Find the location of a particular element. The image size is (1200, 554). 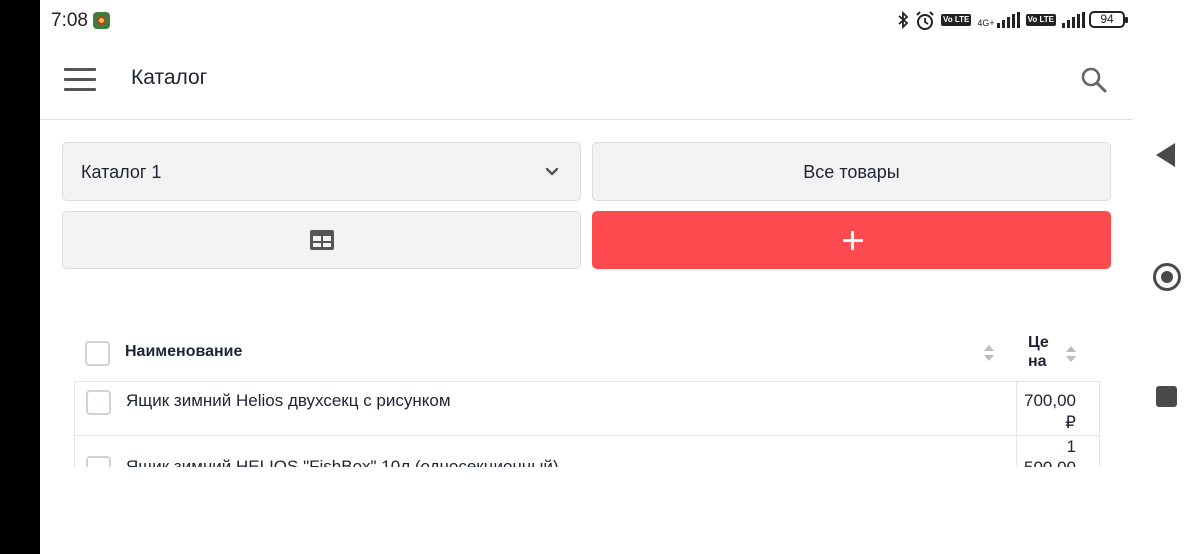

battery-icon: 94 is located at coordinates (1108, 19).